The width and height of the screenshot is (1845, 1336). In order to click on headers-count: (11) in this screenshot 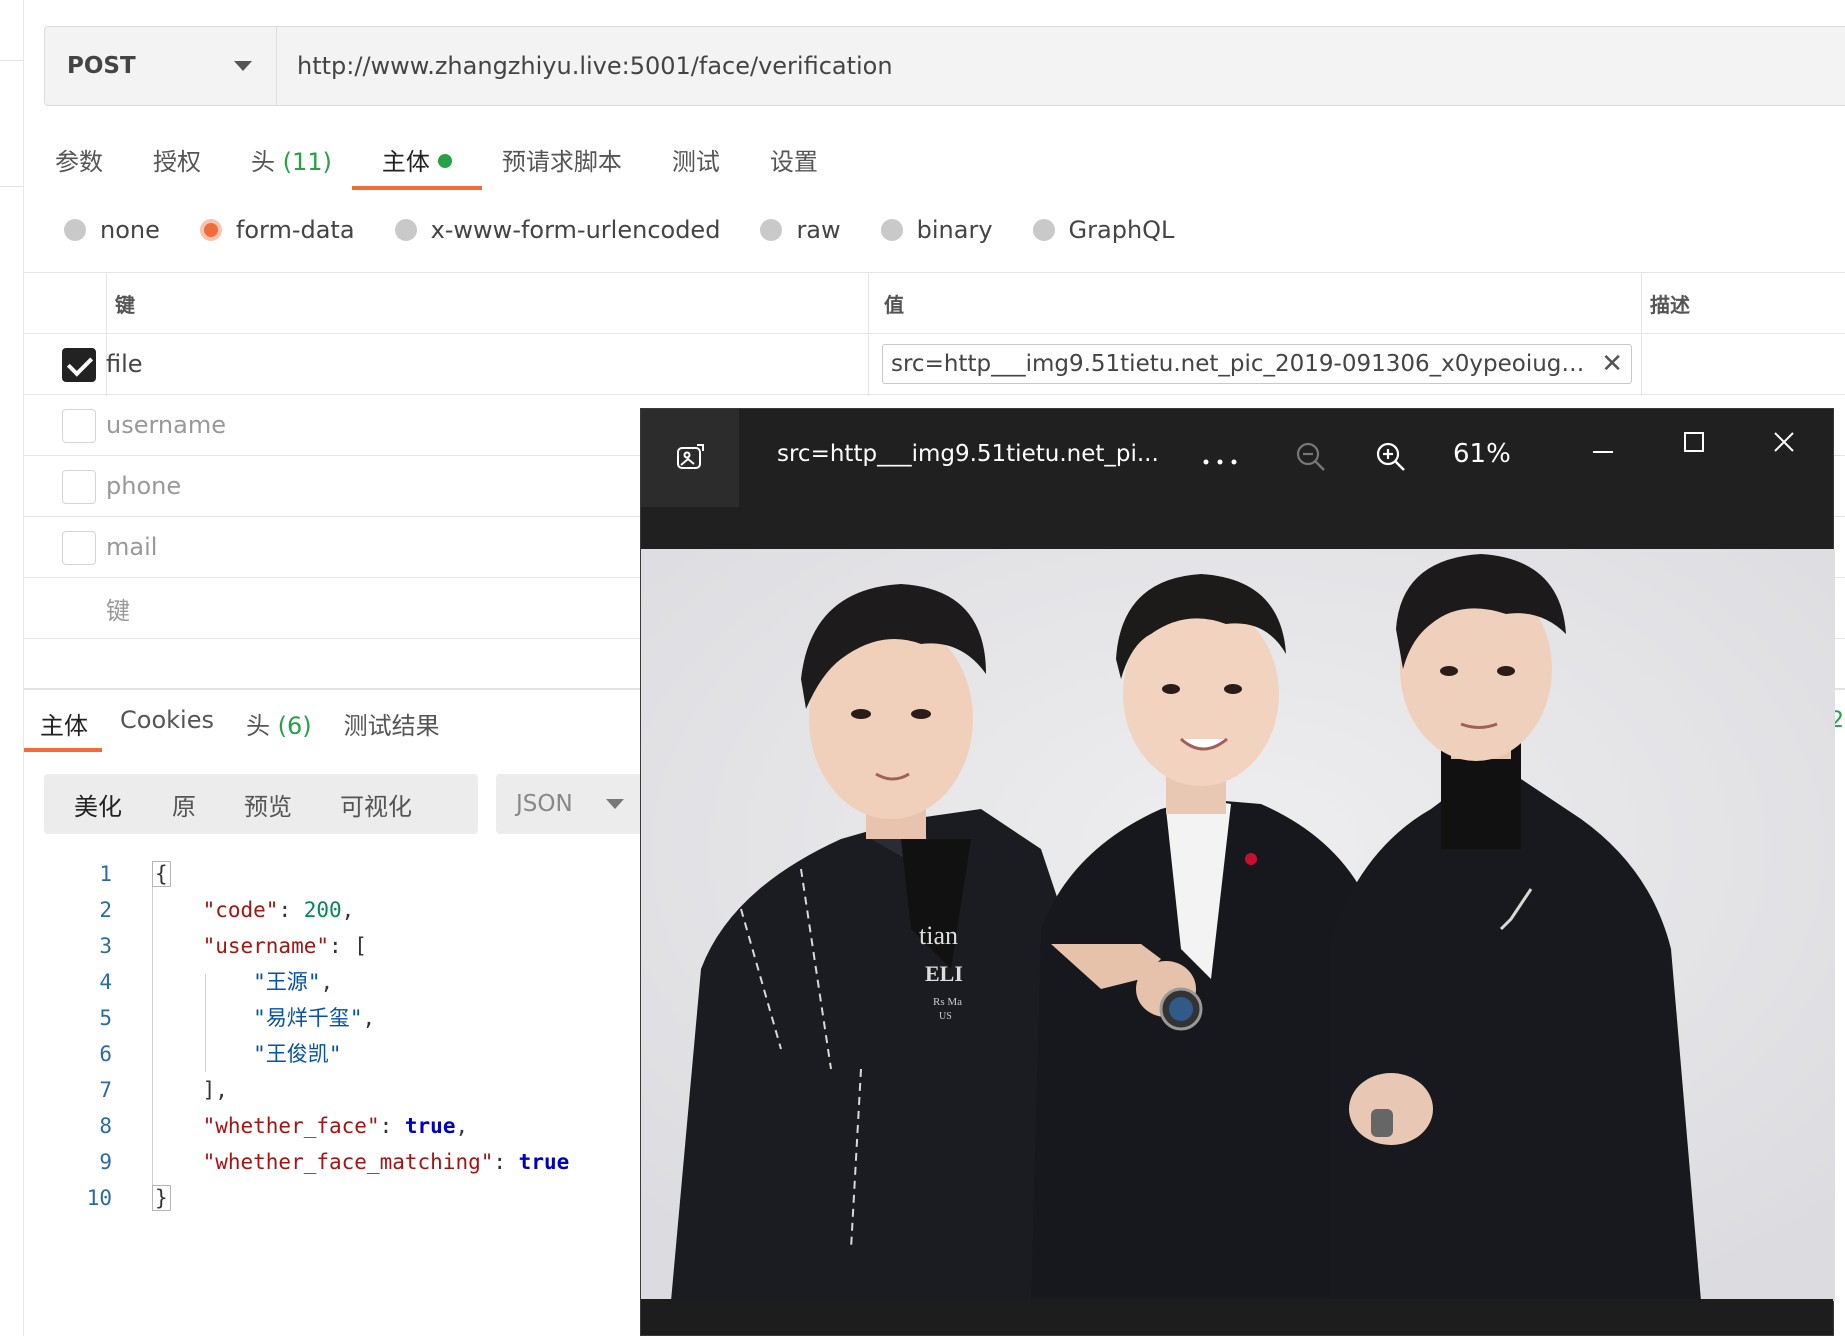, I will do `click(307, 162)`.